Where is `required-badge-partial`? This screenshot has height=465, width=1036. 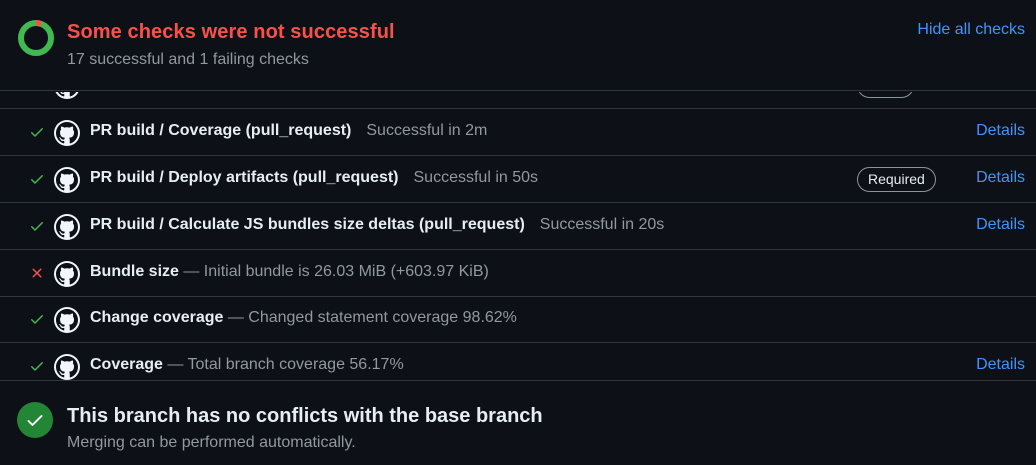 required-badge-partial is located at coordinates (886, 95).